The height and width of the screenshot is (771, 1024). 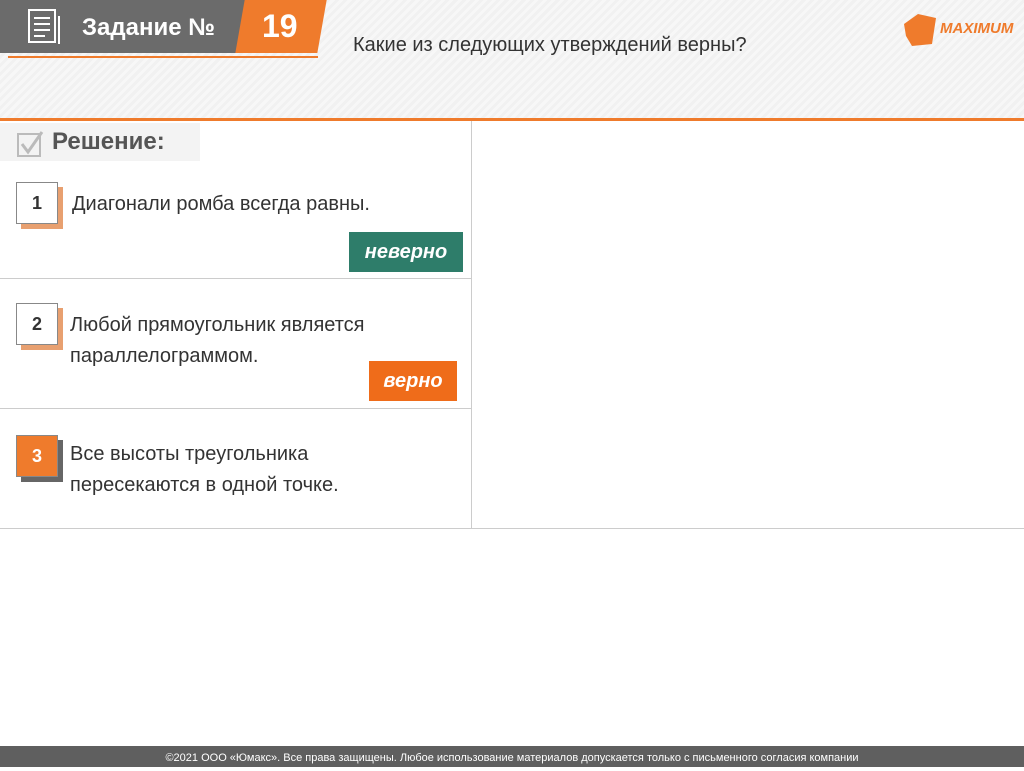 What do you see at coordinates (37, 456) in the screenshot?
I see `item-number: 3` at bounding box center [37, 456].